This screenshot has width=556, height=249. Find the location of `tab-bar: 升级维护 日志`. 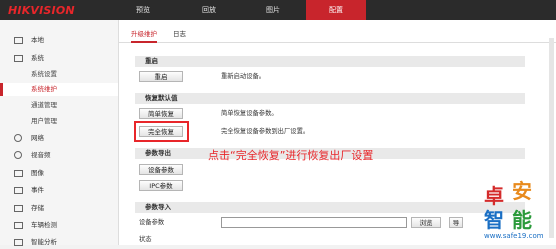

tab-bar: 升级维护 日志 is located at coordinates (337, 35).